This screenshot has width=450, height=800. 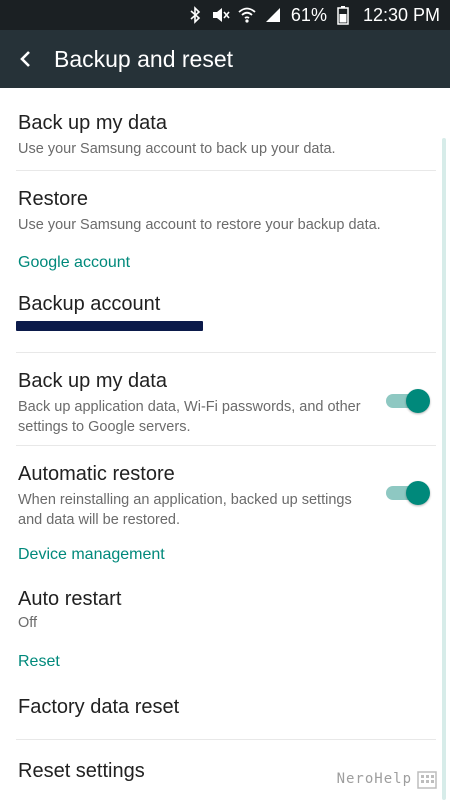 What do you see at coordinates (96, 474) in the screenshot?
I see `automatic-restore-title: Automatic restore` at bounding box center [96, 474].